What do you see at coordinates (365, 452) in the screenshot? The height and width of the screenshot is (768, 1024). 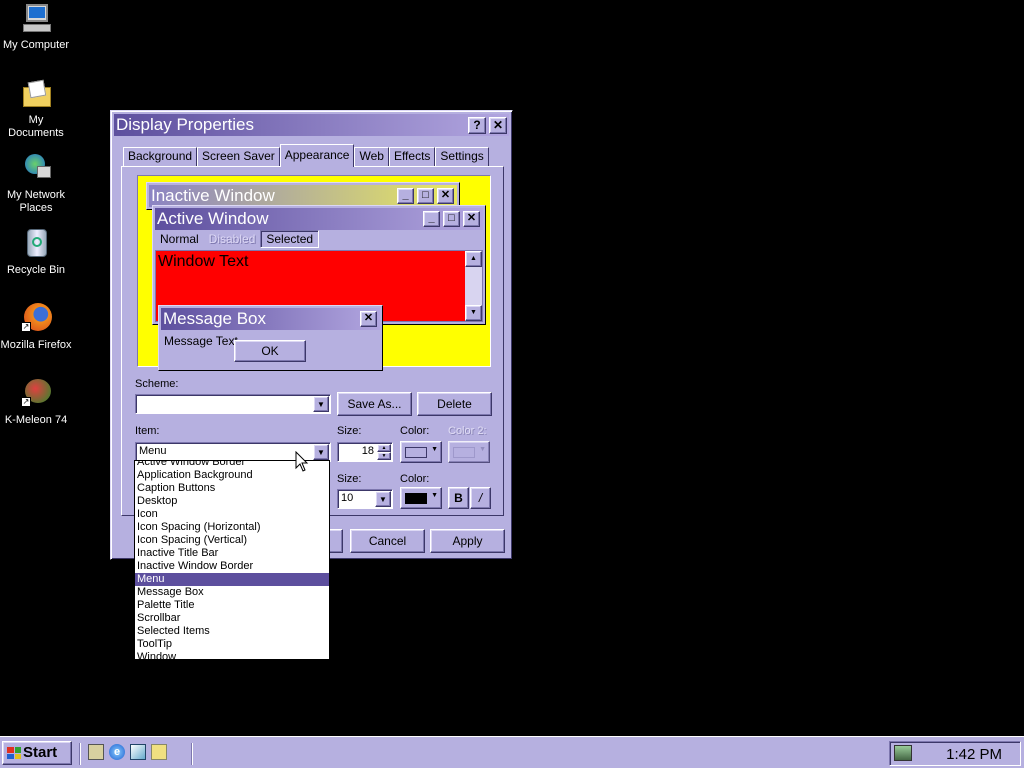 I see `item-size-stepper: 18 ▲ ▼` at bounding box center [365, 452].